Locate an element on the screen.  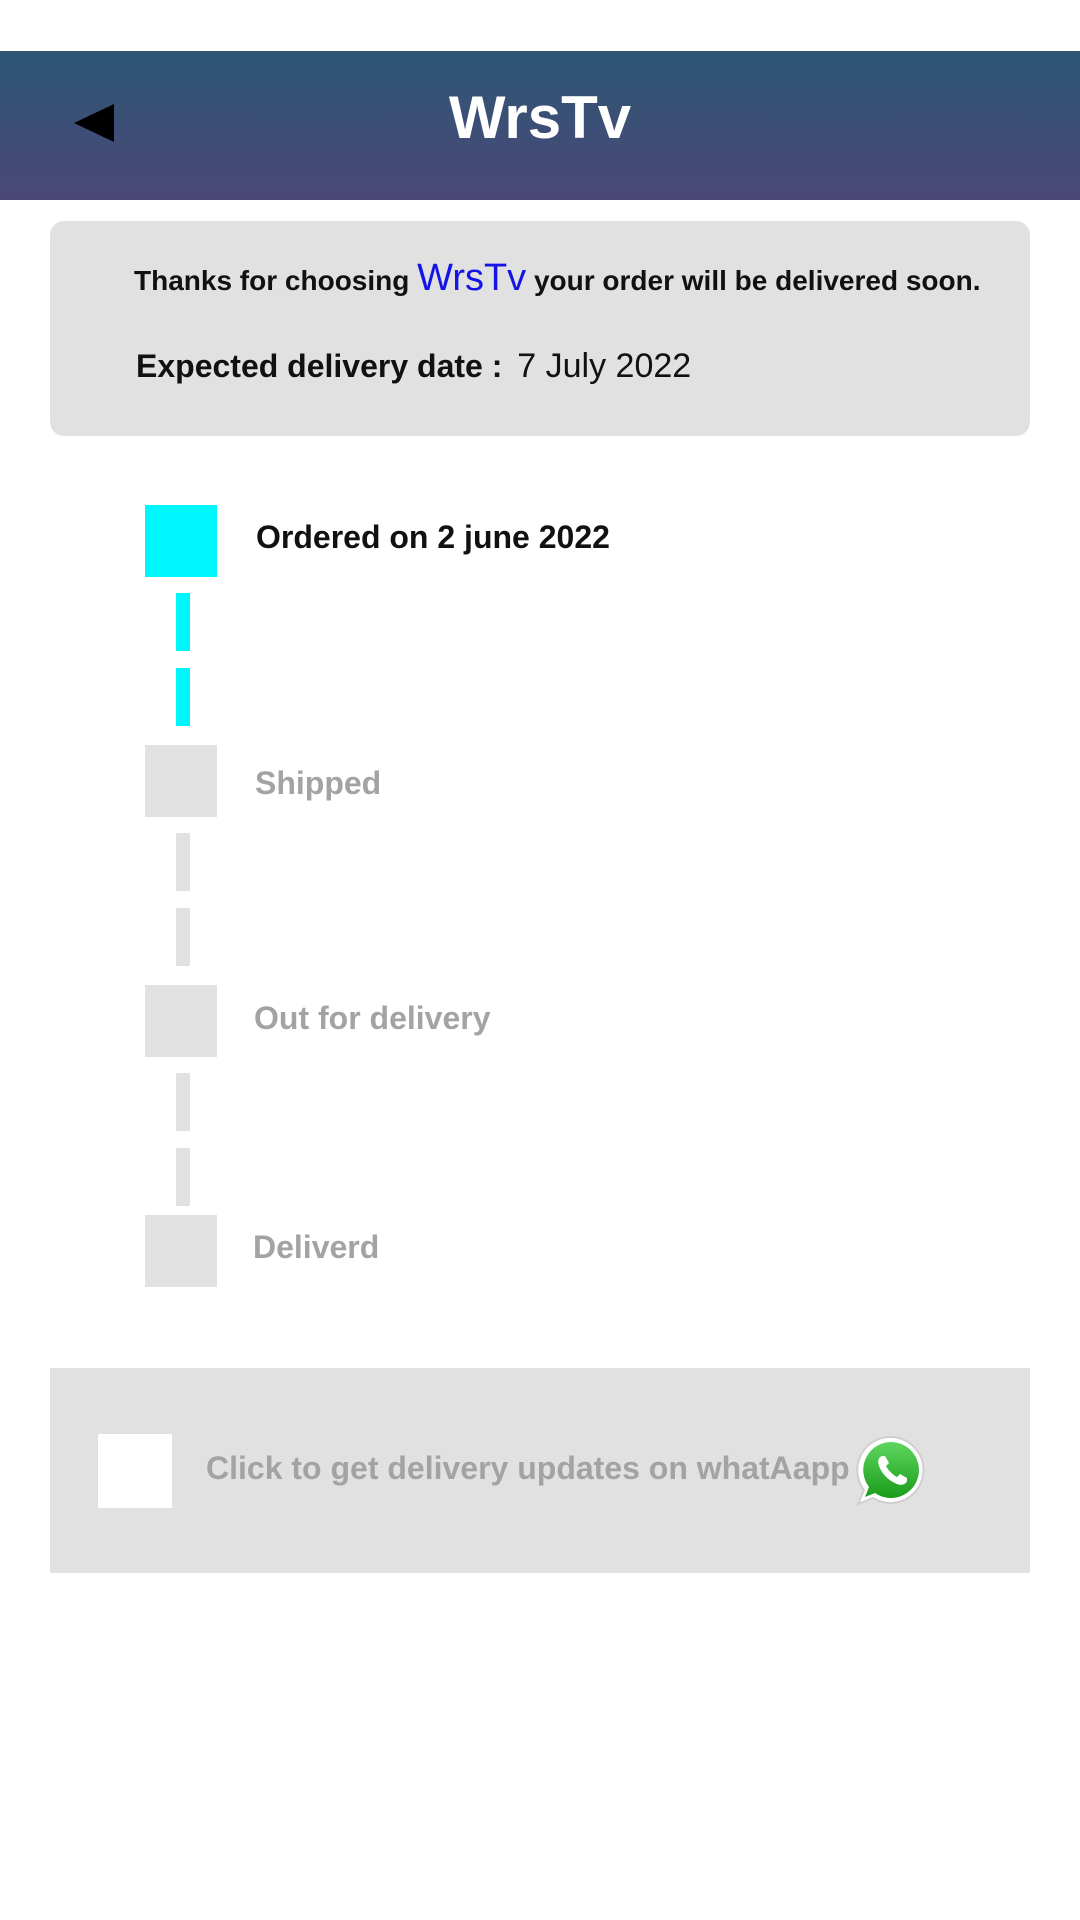
delivery-label: Expected delivery date : is located at coordinates (319, 366).